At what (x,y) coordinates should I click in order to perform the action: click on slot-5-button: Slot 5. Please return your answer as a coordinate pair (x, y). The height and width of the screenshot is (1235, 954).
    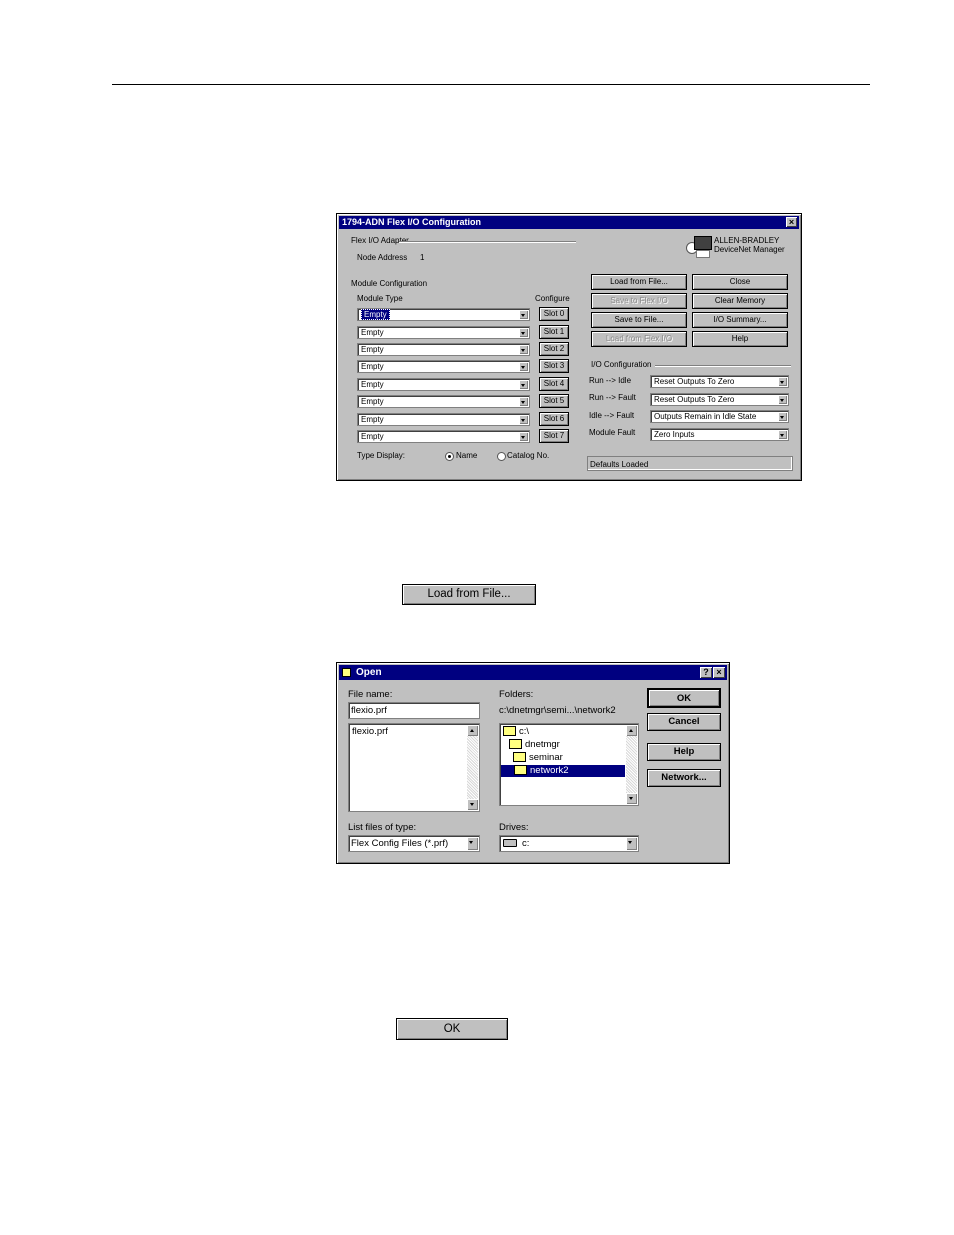
    Looking at the image, I should click on (554, 401).